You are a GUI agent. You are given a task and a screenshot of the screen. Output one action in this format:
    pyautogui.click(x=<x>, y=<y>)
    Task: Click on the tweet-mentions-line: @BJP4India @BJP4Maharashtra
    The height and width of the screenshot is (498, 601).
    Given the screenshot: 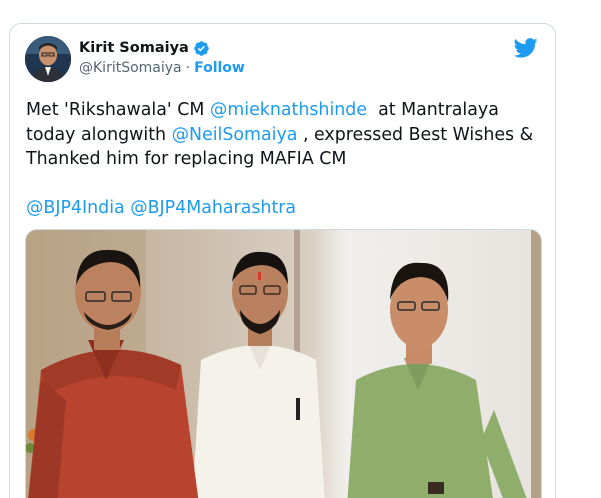 What is the action you would take?
    pyautogui.click(x=286, y=208)
    